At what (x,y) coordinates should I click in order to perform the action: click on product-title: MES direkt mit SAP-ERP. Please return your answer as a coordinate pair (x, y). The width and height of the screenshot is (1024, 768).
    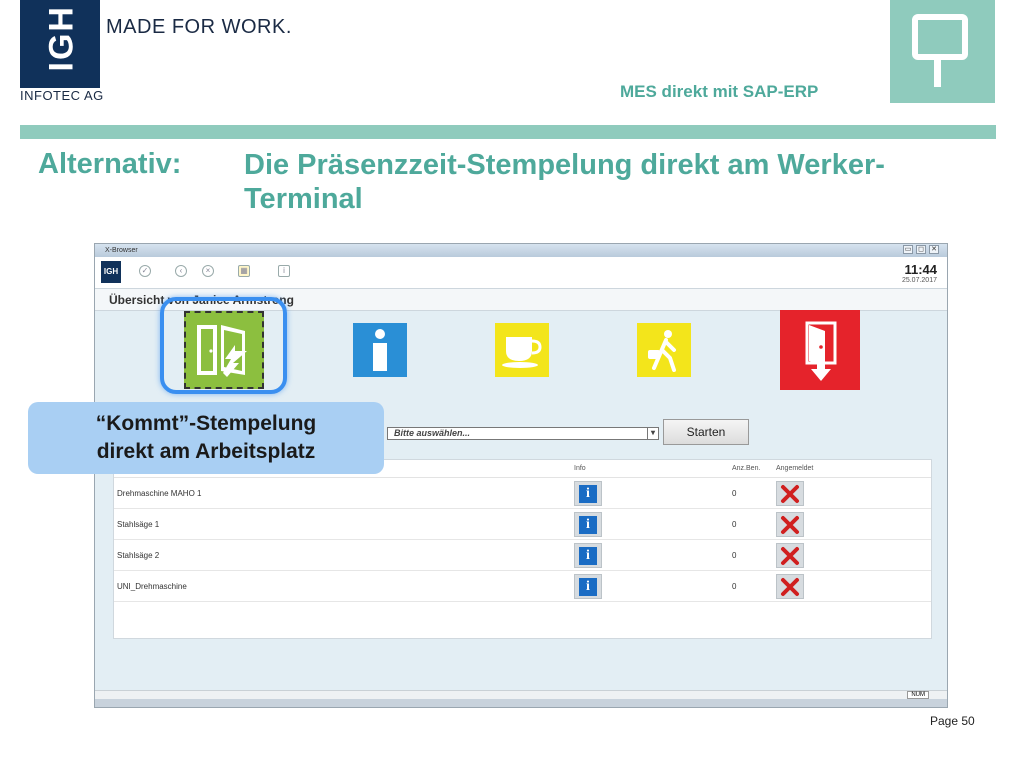
    Looking at the image, I should click on (719, 91).